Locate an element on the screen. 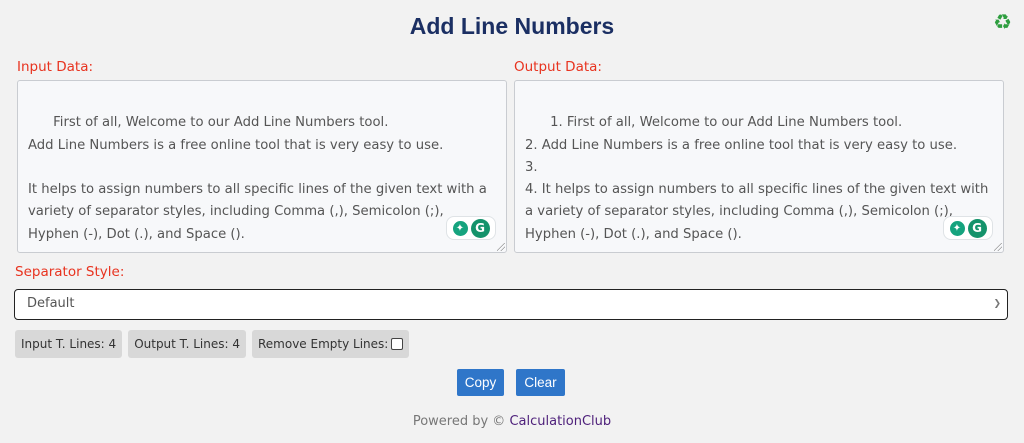  remove-empty-lines-option: Remove Empty Lines: is located at coordinates (330, 344).